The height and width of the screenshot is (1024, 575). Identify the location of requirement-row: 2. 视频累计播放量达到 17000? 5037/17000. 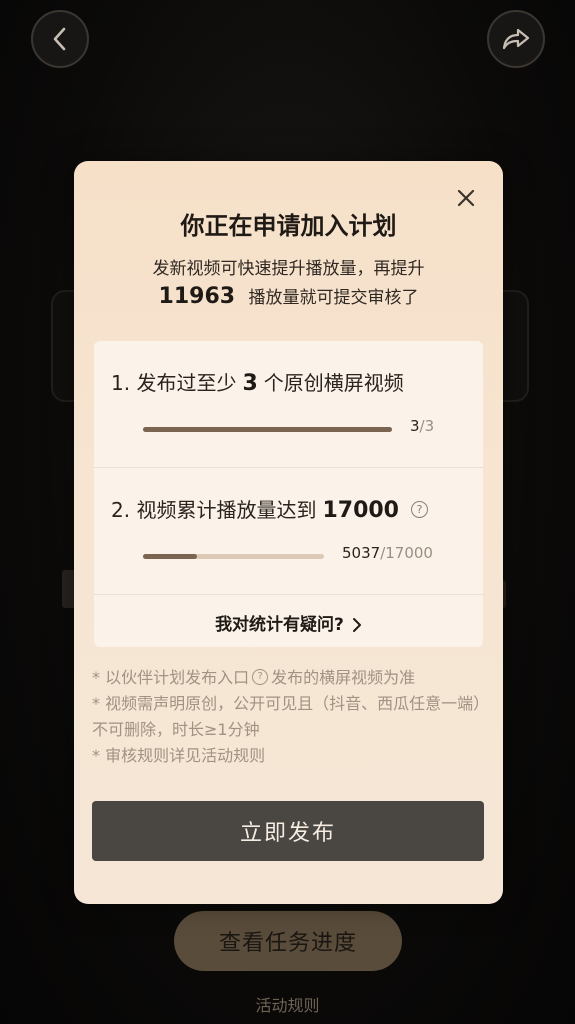
(288, 531).